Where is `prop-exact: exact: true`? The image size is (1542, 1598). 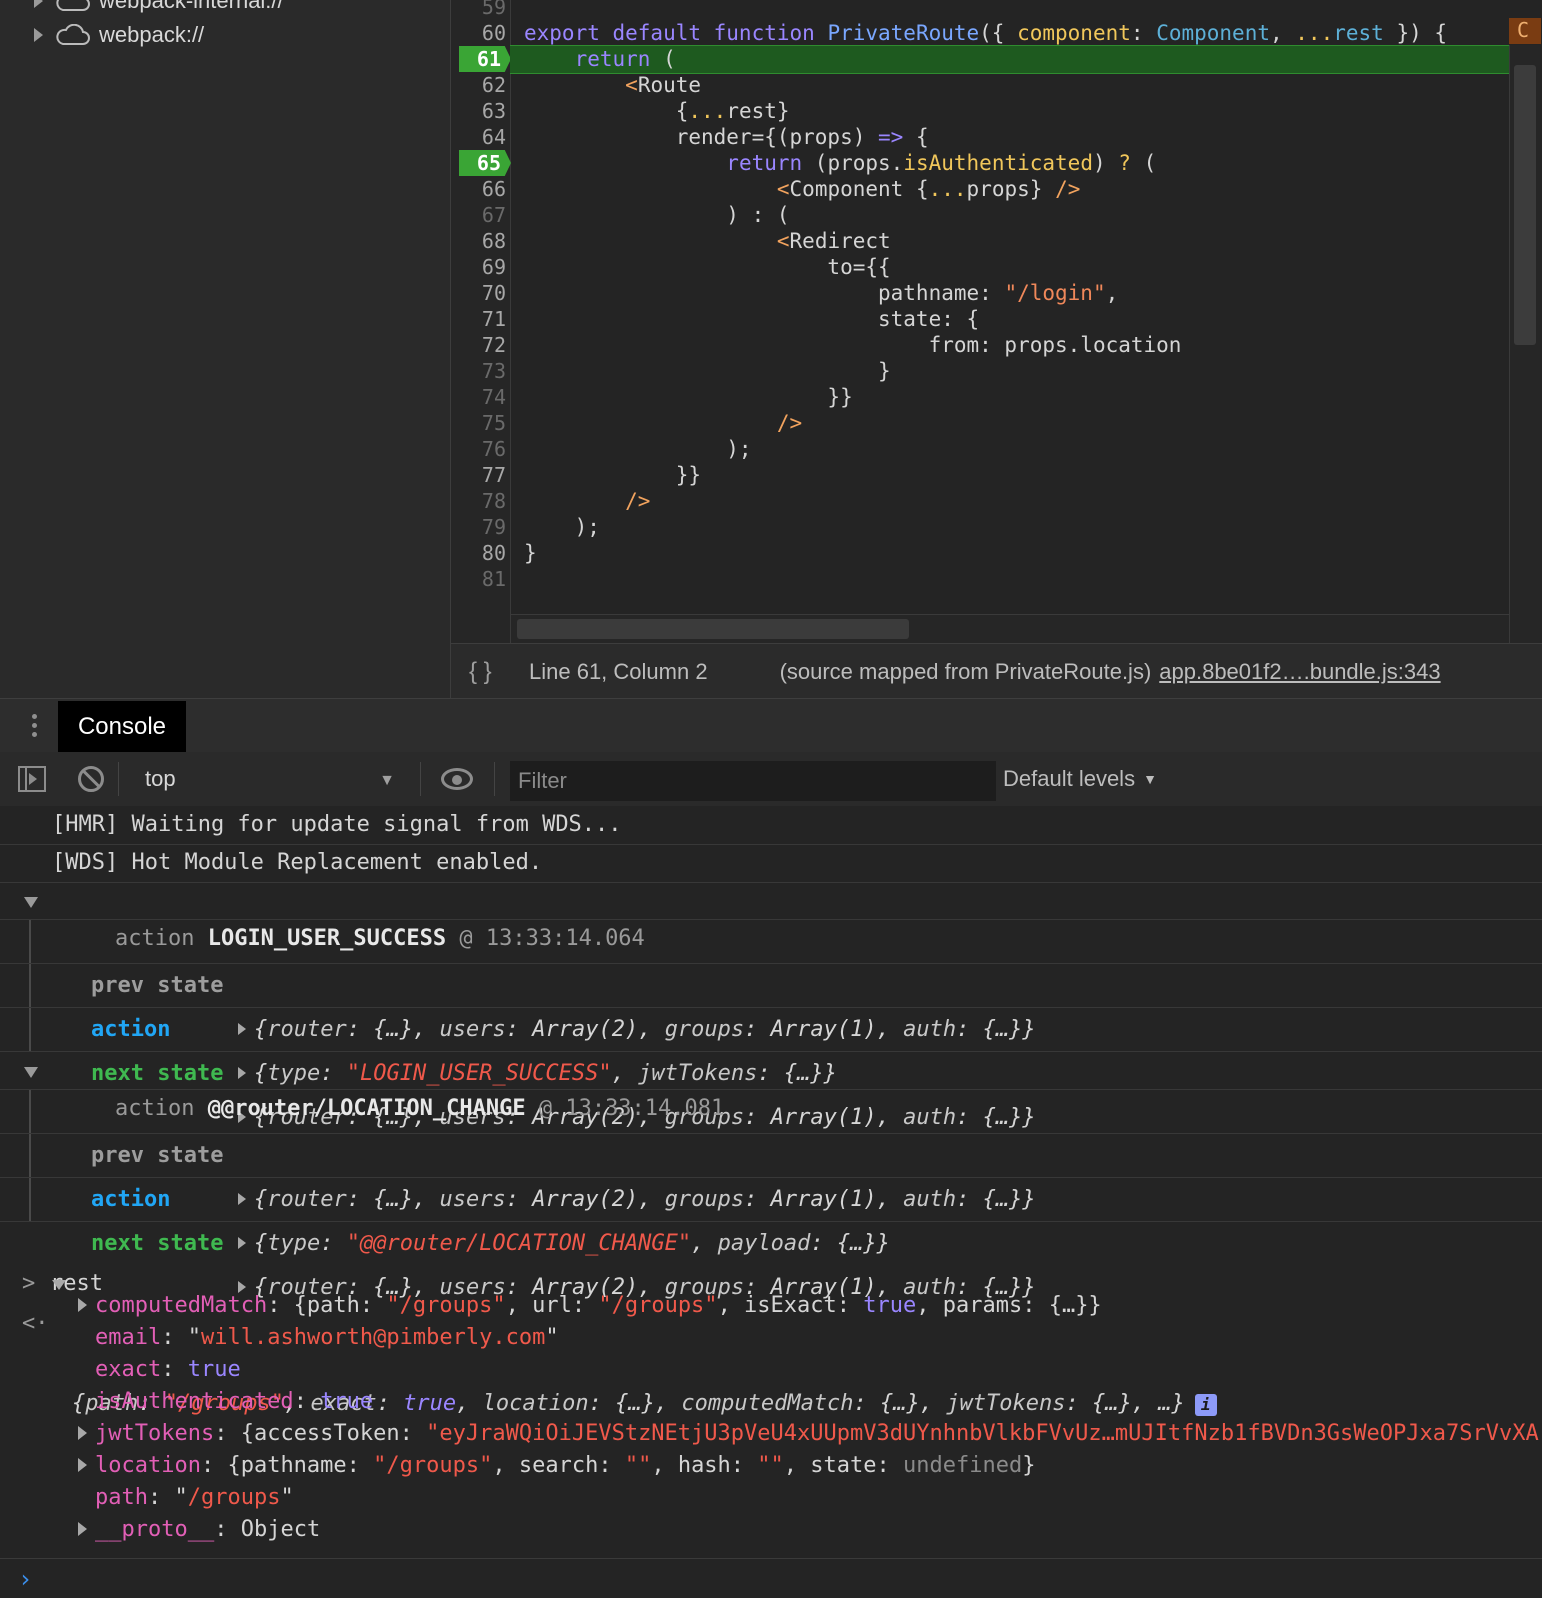
prop-exact: exact: true is located at coordinates (168, 1369).